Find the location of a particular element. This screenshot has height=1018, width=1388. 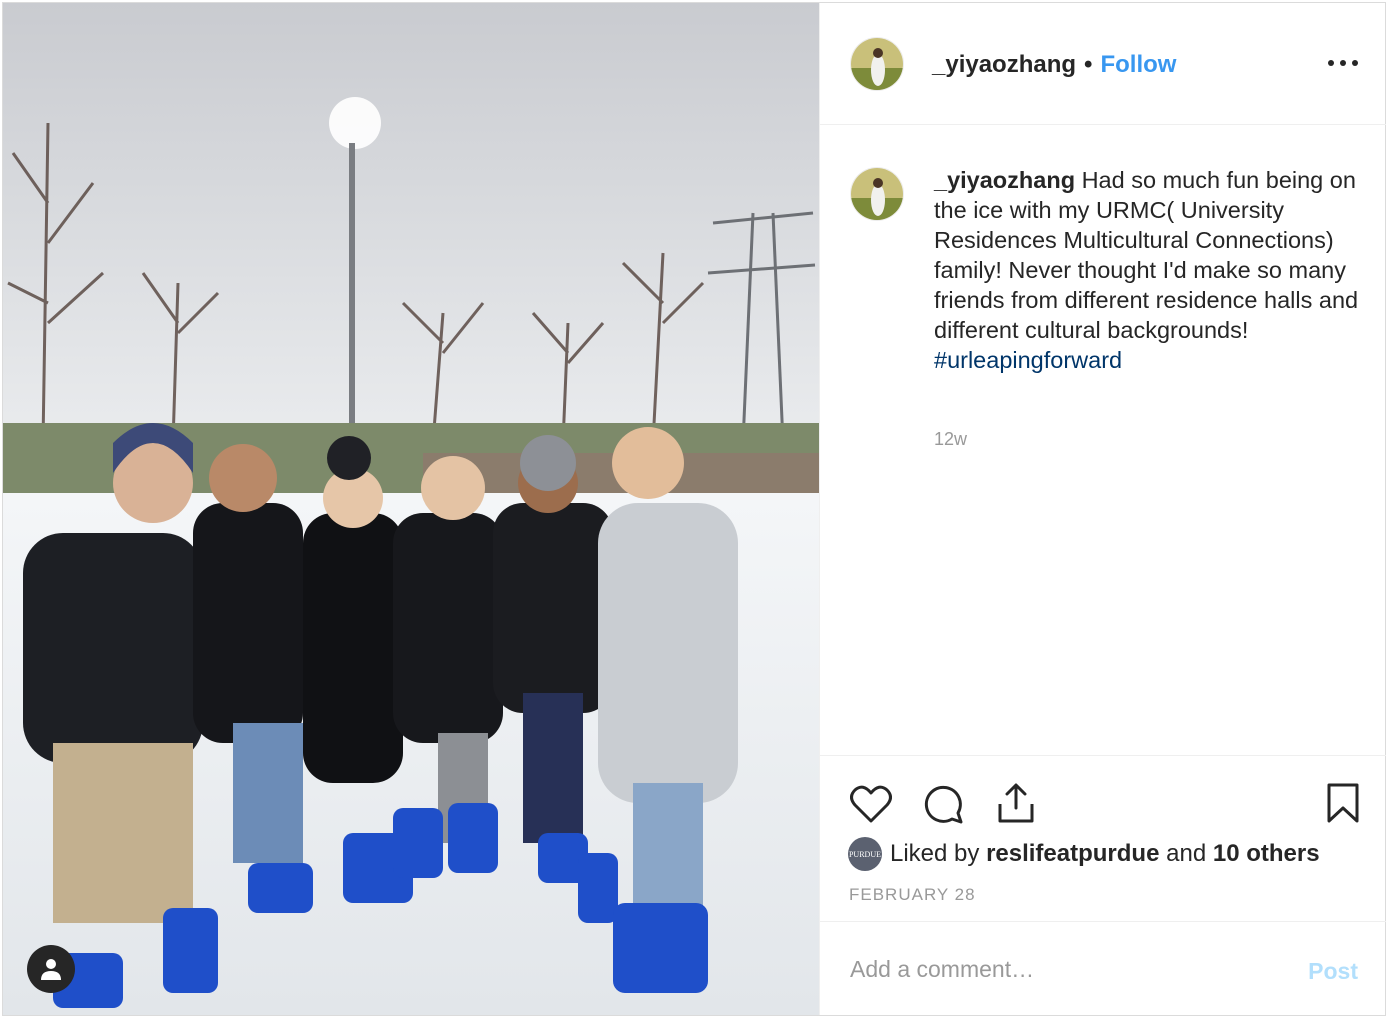

comment-section: Post is located at coordinates (1103, 968).